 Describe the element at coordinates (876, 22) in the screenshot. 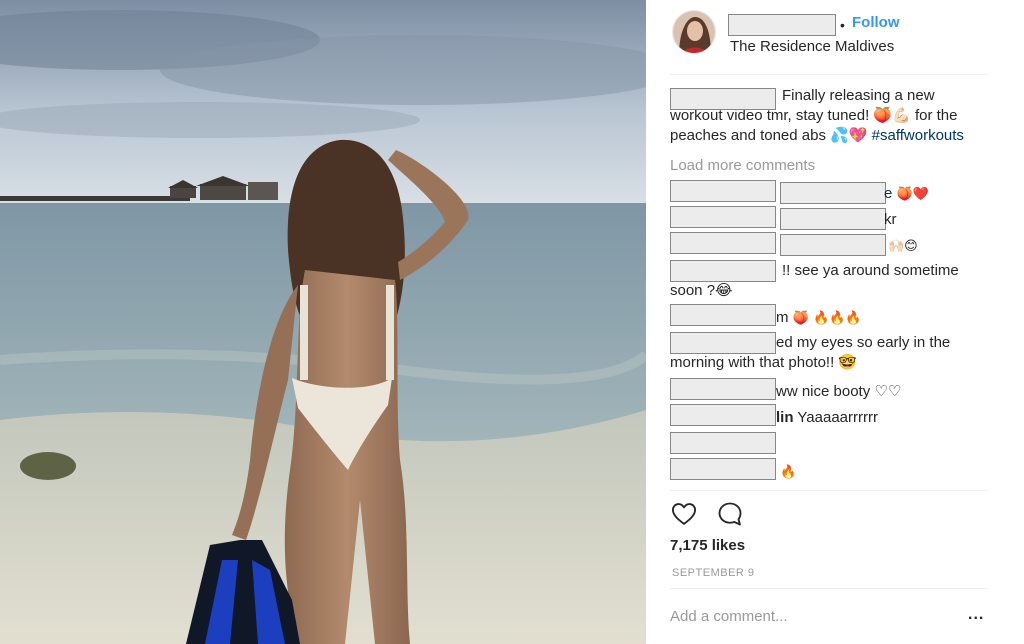

I see `follow-button: Follow` at that location.